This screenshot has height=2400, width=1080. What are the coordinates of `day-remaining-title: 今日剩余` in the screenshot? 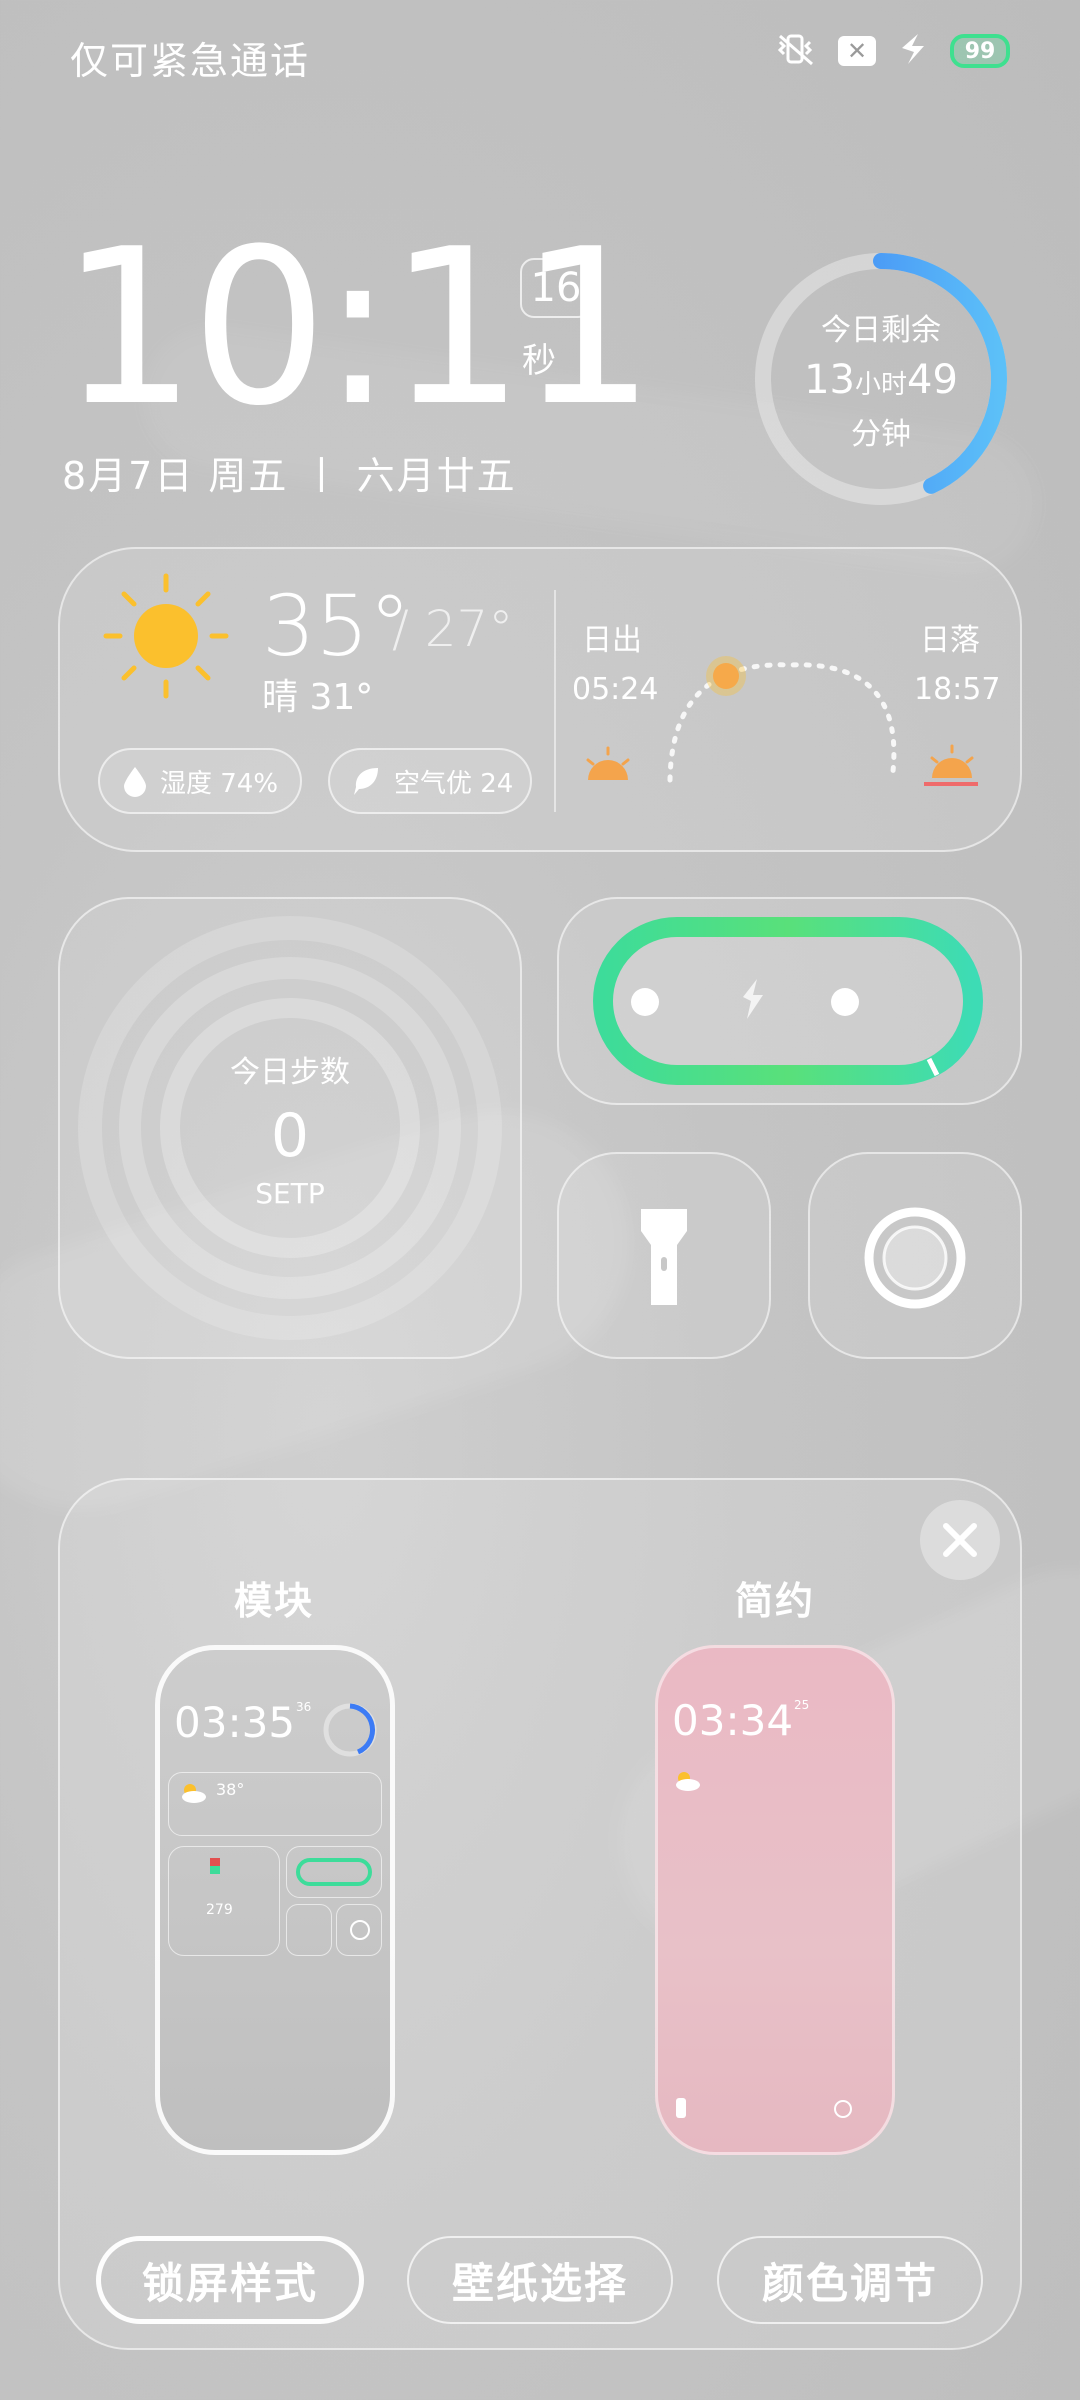 It's located at (881, 330).